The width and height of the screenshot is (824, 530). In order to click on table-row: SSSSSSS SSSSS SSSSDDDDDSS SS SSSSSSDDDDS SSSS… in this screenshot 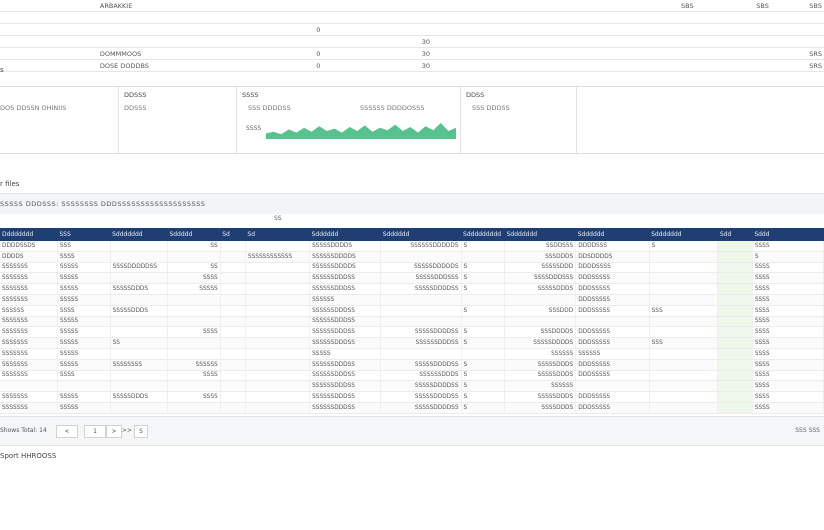, I will do `click(412, 268)`.